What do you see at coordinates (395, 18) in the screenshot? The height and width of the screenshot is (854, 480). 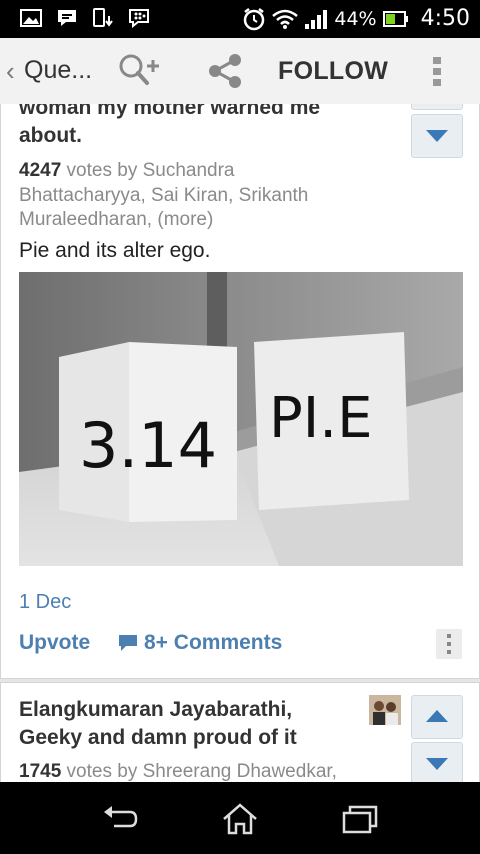 I see `battery-icon` at bounding box center [395, 18].